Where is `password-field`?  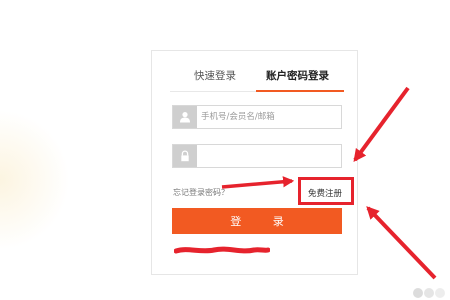 password-field is located at coordinates (257, 156).